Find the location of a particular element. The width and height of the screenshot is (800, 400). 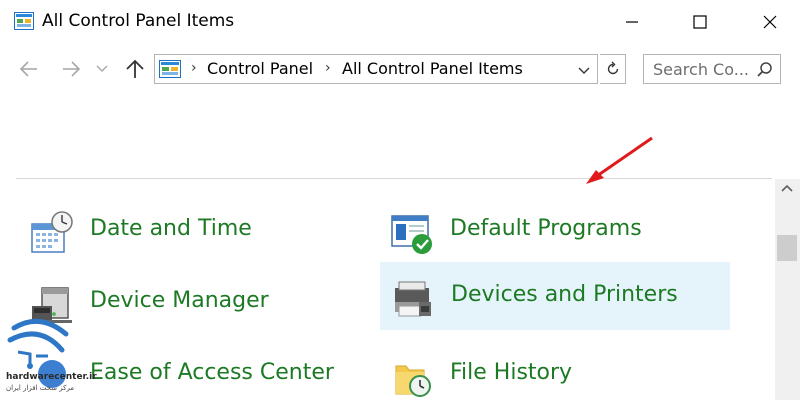

arrow-right-icon is located at coordinates (71, 69).